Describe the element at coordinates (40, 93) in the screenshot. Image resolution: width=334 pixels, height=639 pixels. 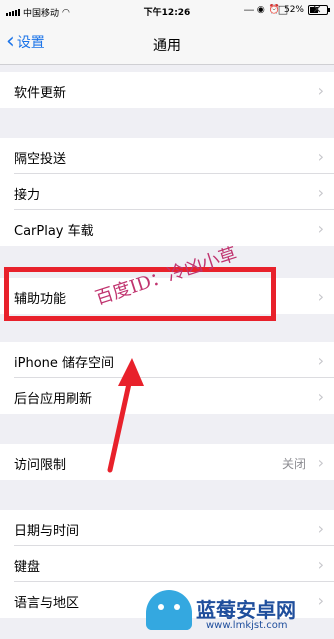
I see `list-item-label: 软件更新` at that location.